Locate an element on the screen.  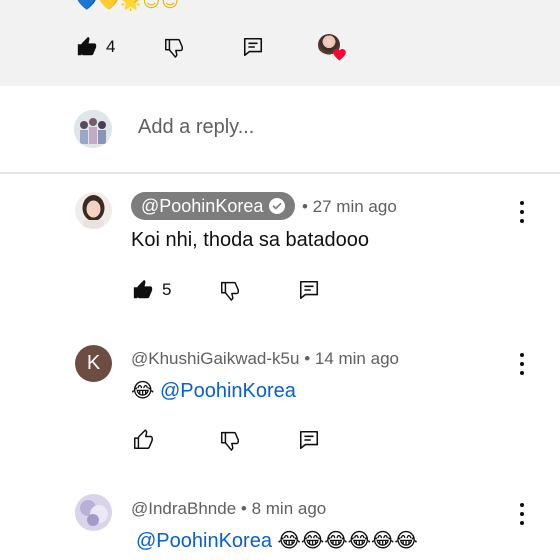
comment-handle: @PoohinKorea is located at coordinates (202, 205).